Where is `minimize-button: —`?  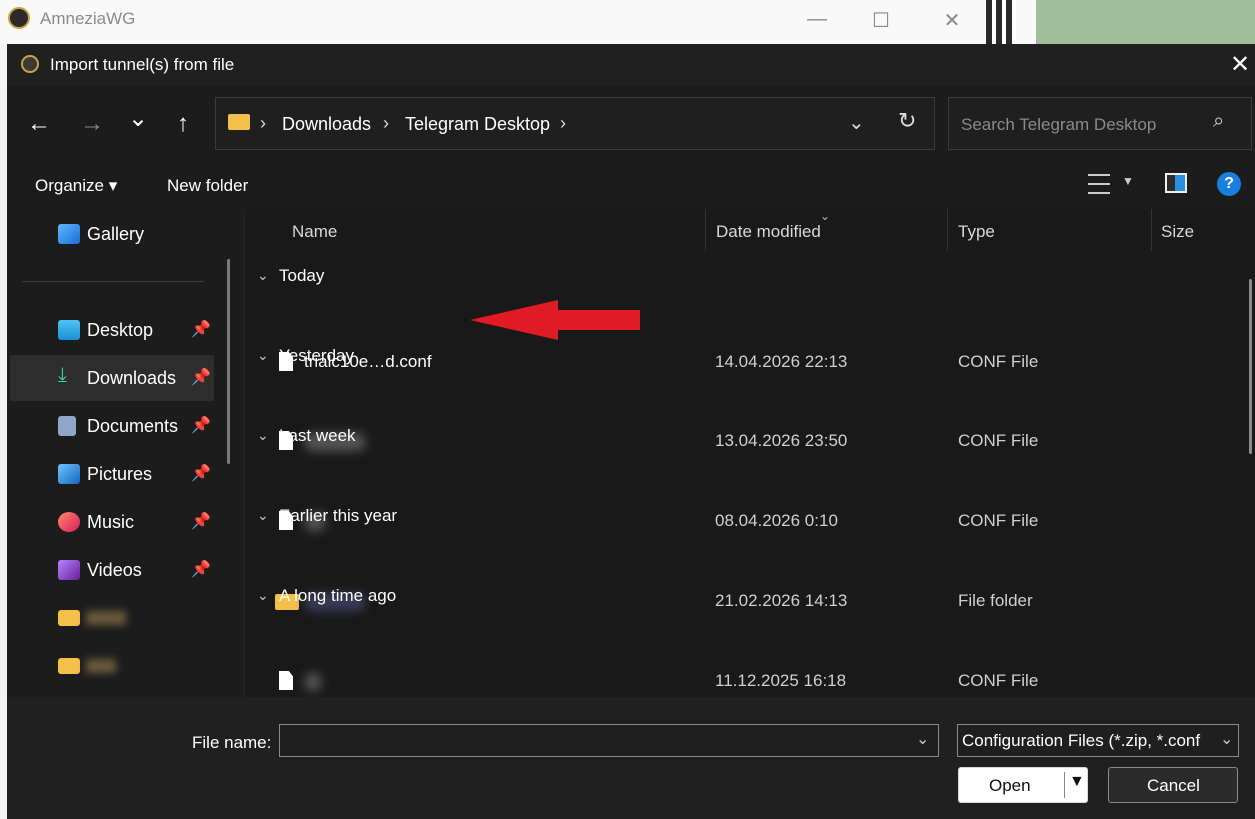
minimize-button: — is located at coordinates (817, 19).